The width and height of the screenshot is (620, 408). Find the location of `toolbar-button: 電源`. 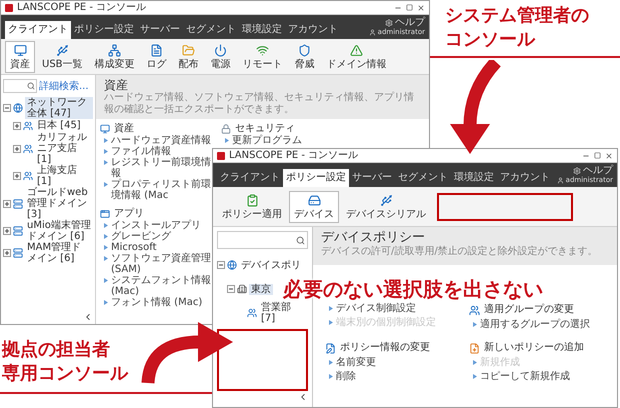

toolbar-button: 電源 is located at coordinates (221, 56).